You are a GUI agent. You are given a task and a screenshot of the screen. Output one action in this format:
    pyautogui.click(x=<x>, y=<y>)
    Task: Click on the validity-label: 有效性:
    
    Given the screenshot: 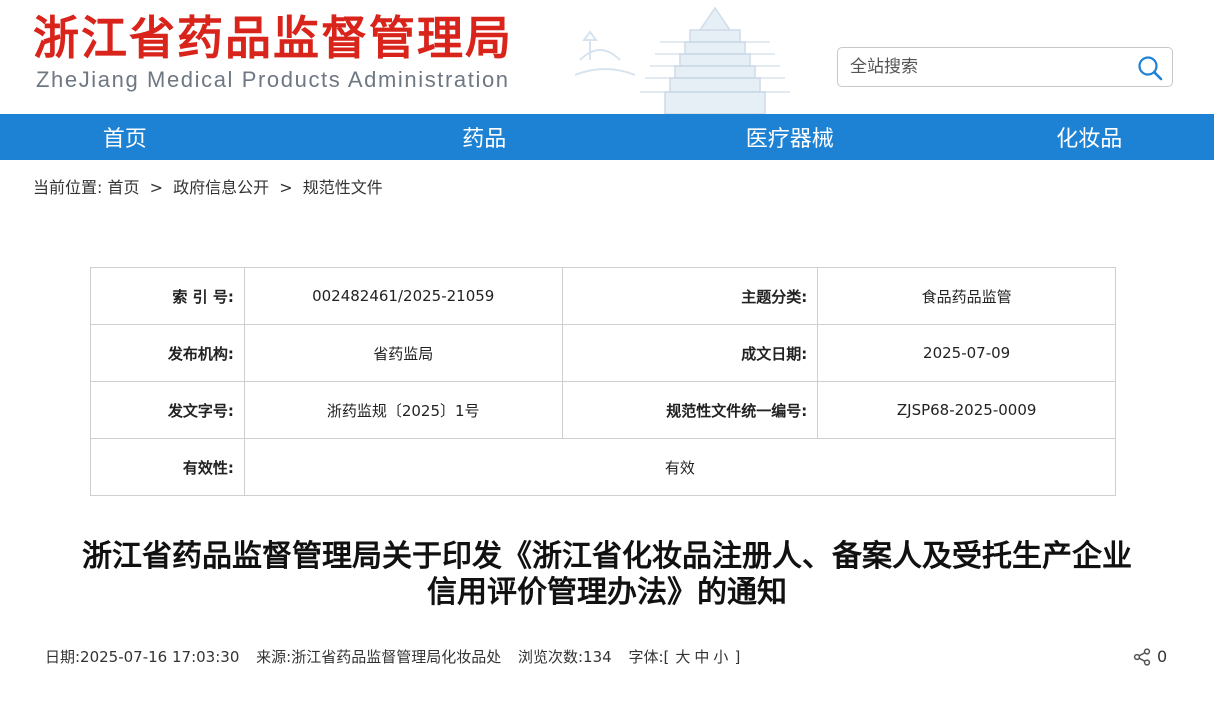 What is the action you would take?
    pyautogui.click(x=167, y=467)
    